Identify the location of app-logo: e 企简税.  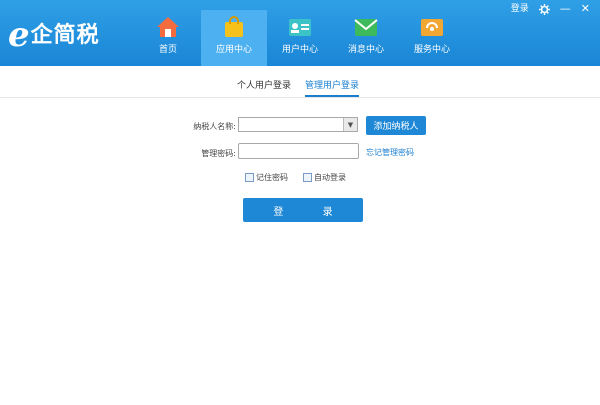
(54, 35).